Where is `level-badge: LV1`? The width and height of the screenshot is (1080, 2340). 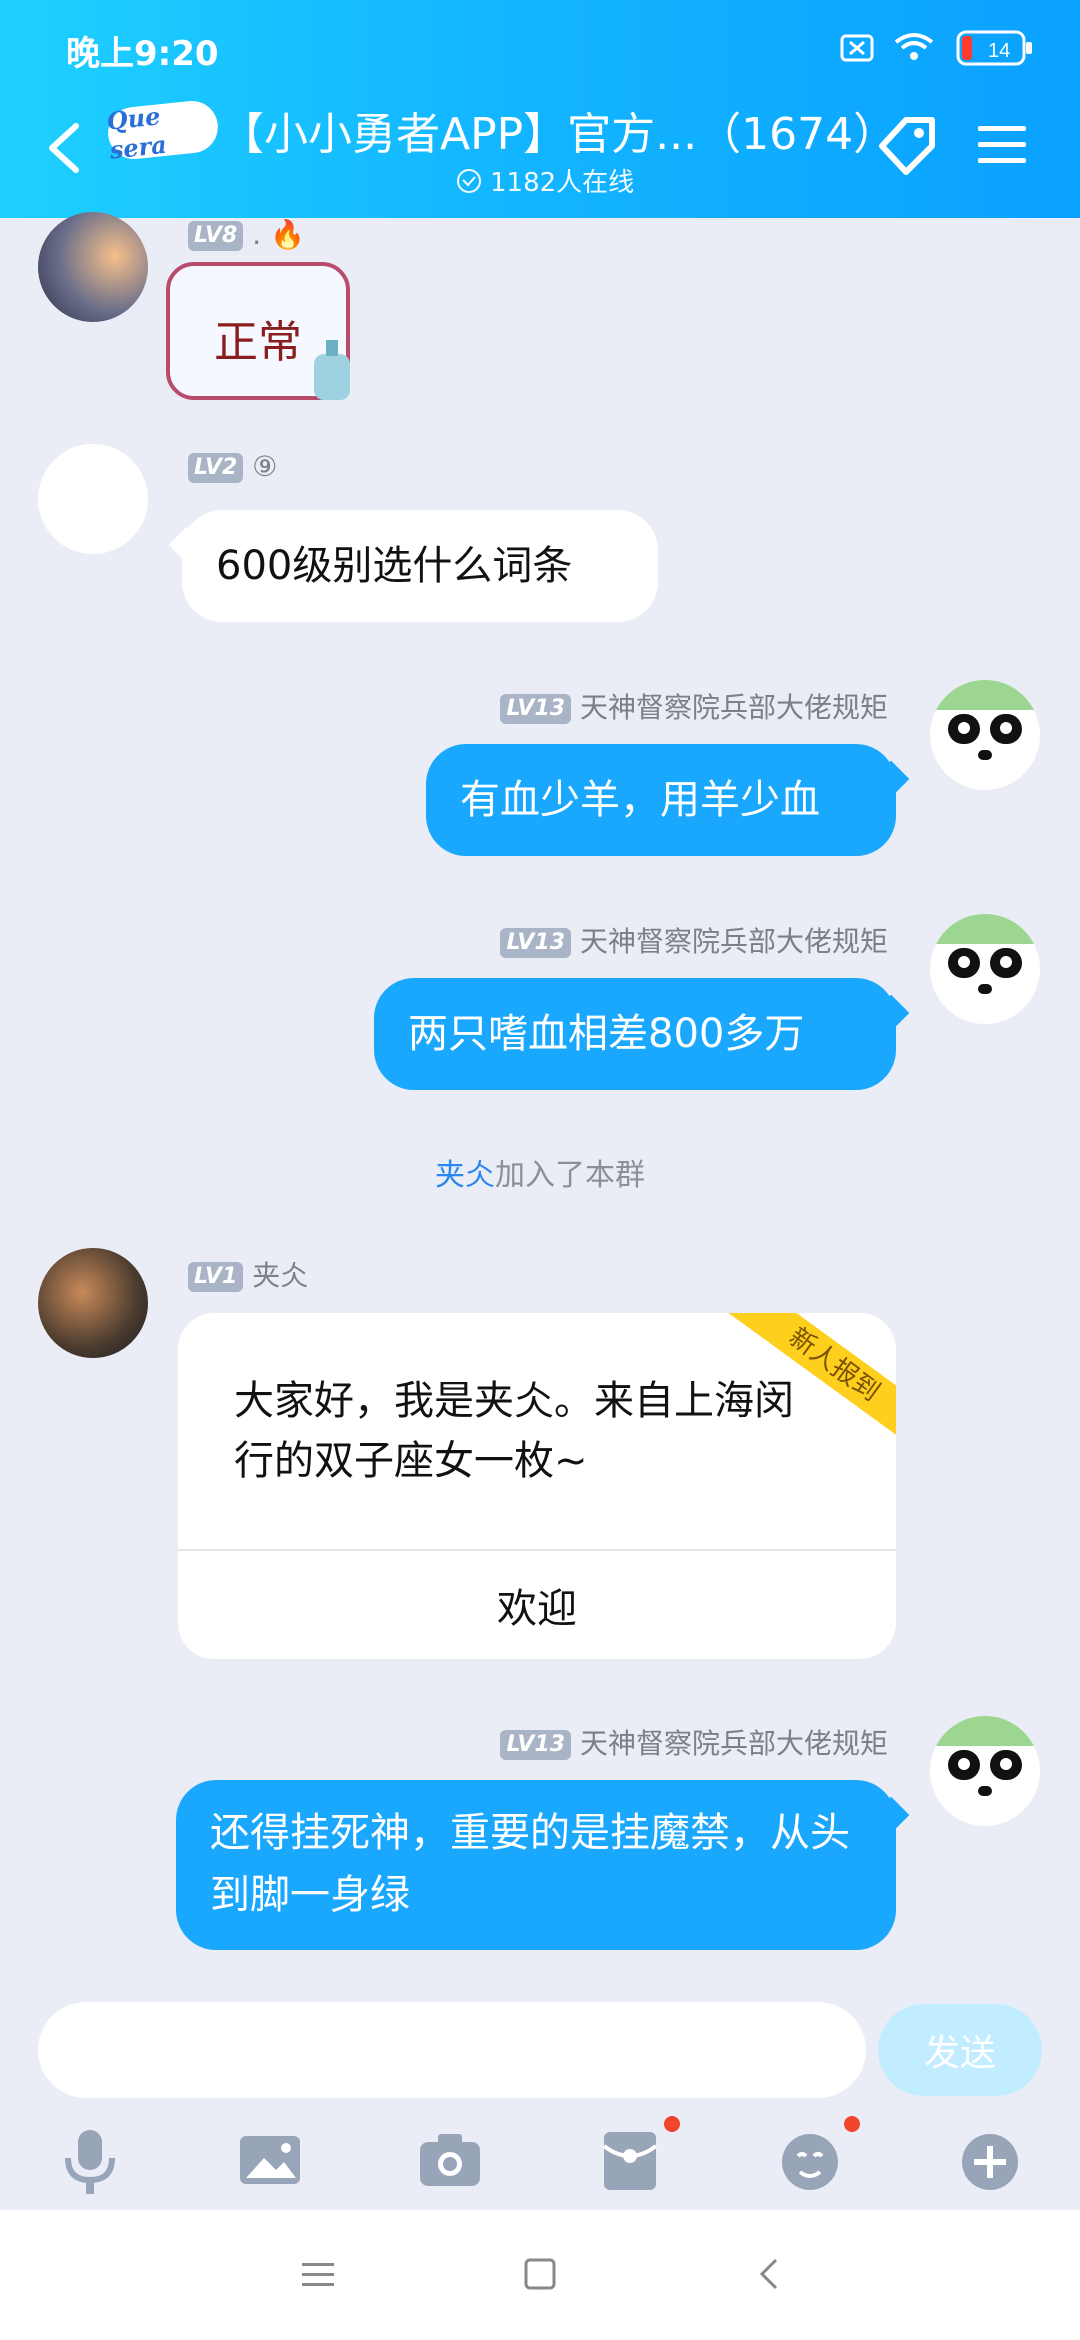
level-badge: LV1 is located at coordinates (216, 1277).